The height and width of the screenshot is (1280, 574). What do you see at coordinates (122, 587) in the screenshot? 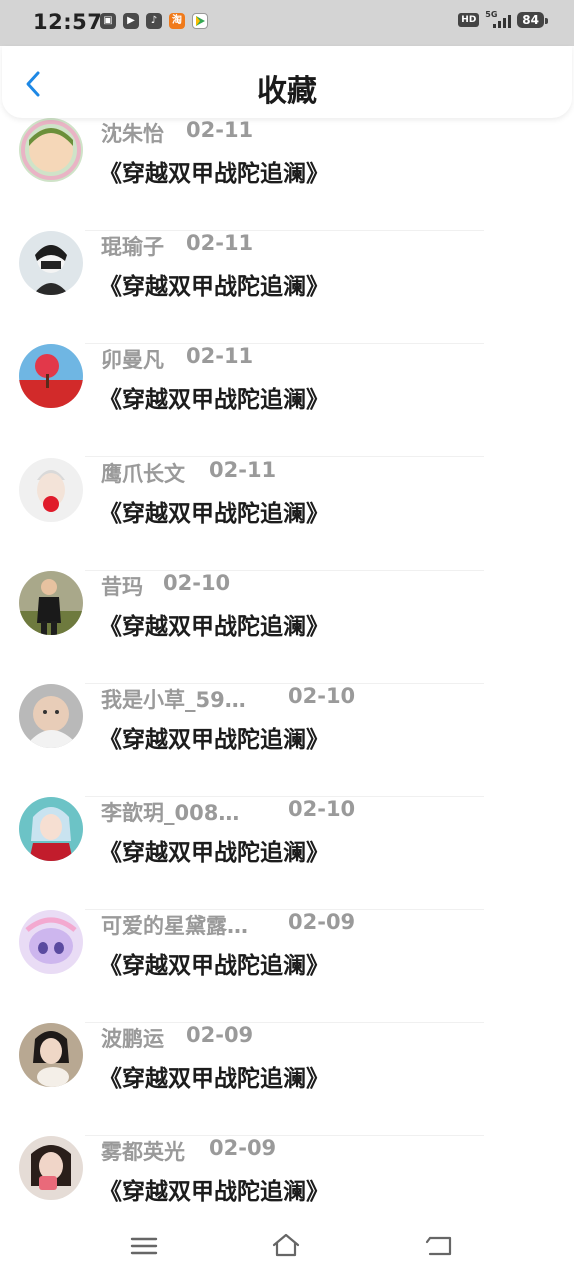
I see `username: 昔玛` at bounding box center [122, 587].